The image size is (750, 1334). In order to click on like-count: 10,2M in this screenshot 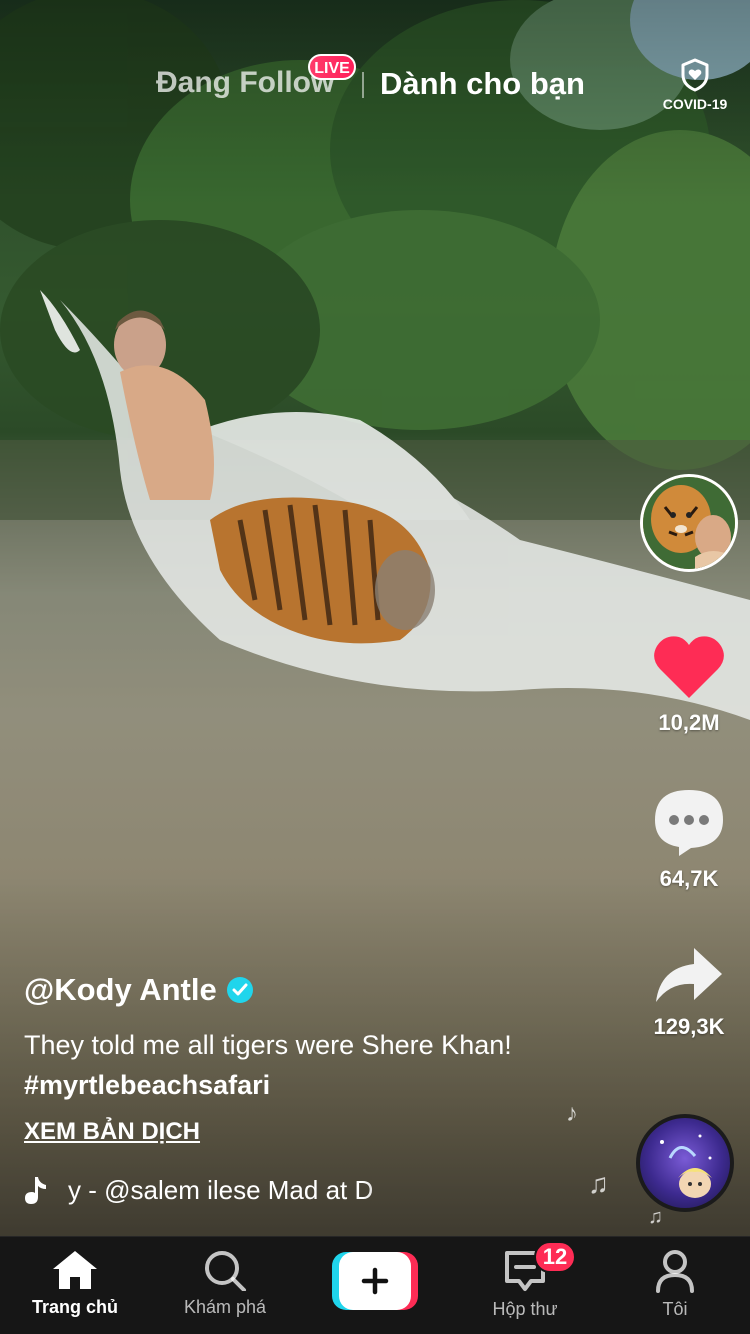, I will do `click(689, 722)`.